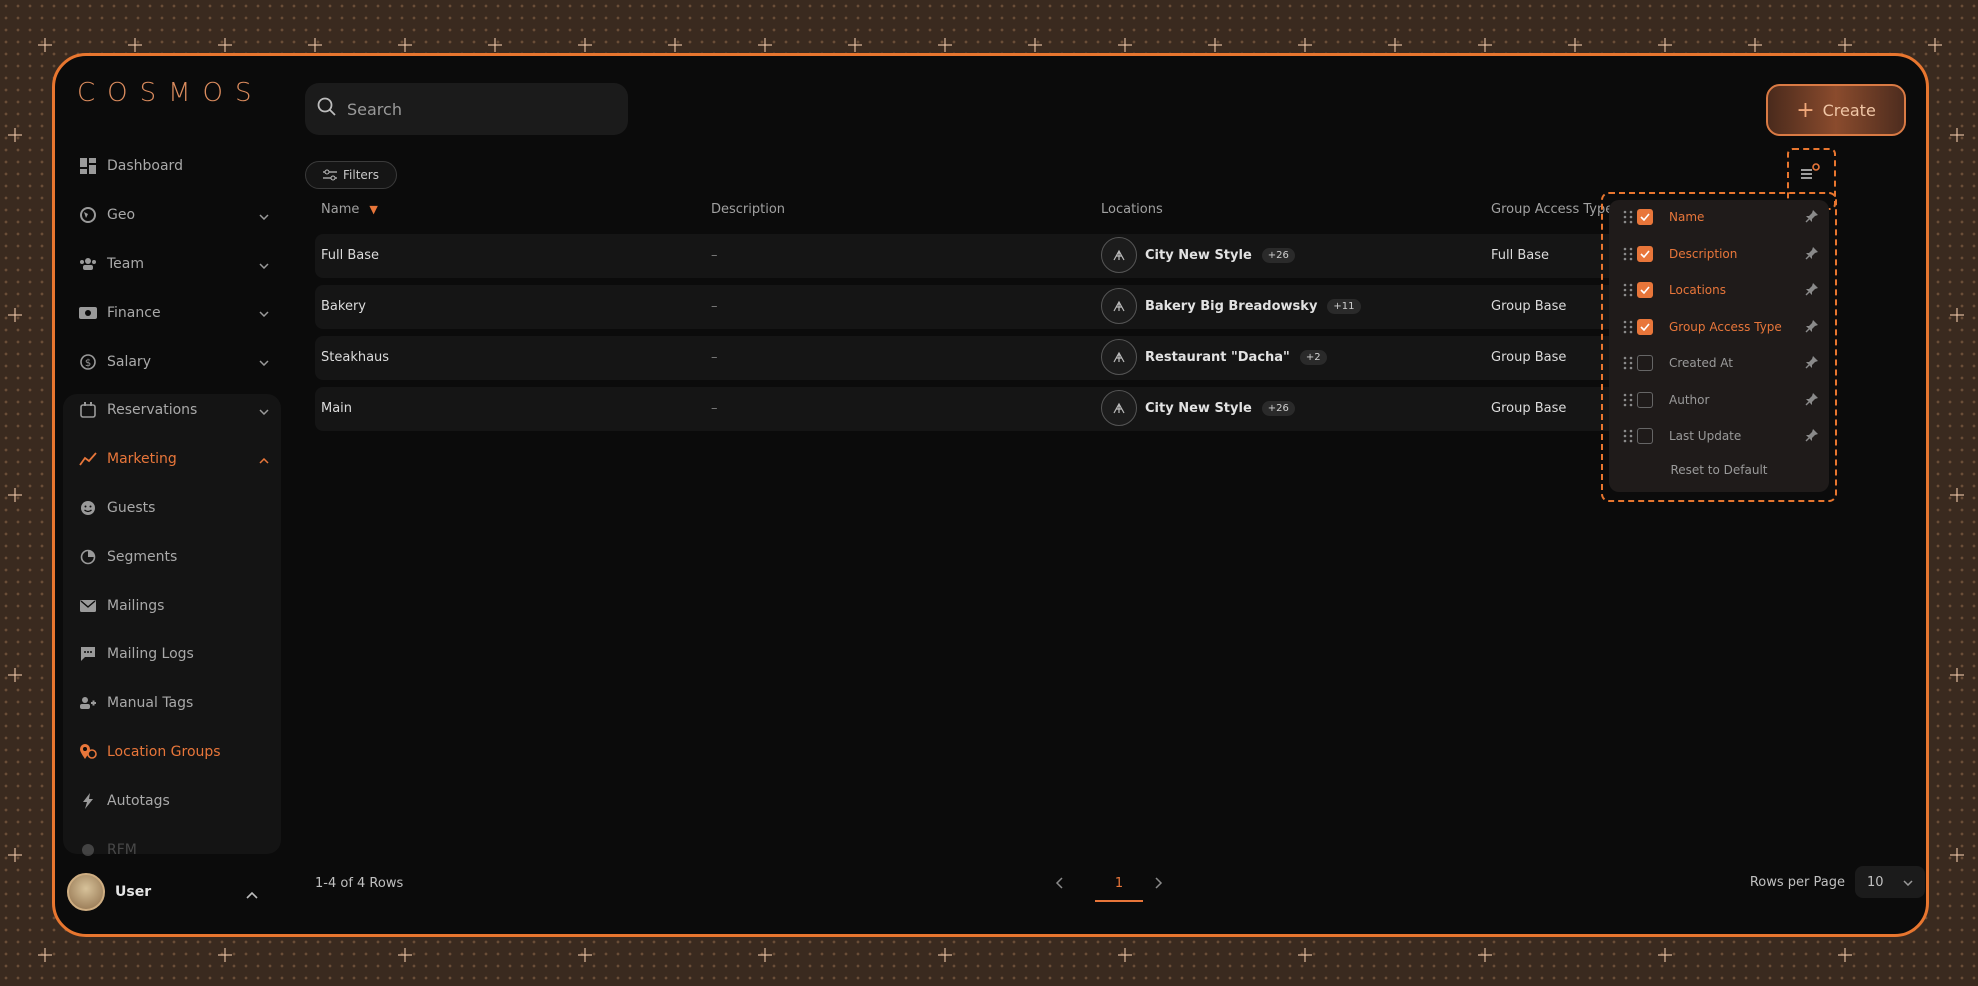  Describe the element at coordinates (1552, 209) in the screenshot. I see `column-header-access-type: Group Access Type` at that location.